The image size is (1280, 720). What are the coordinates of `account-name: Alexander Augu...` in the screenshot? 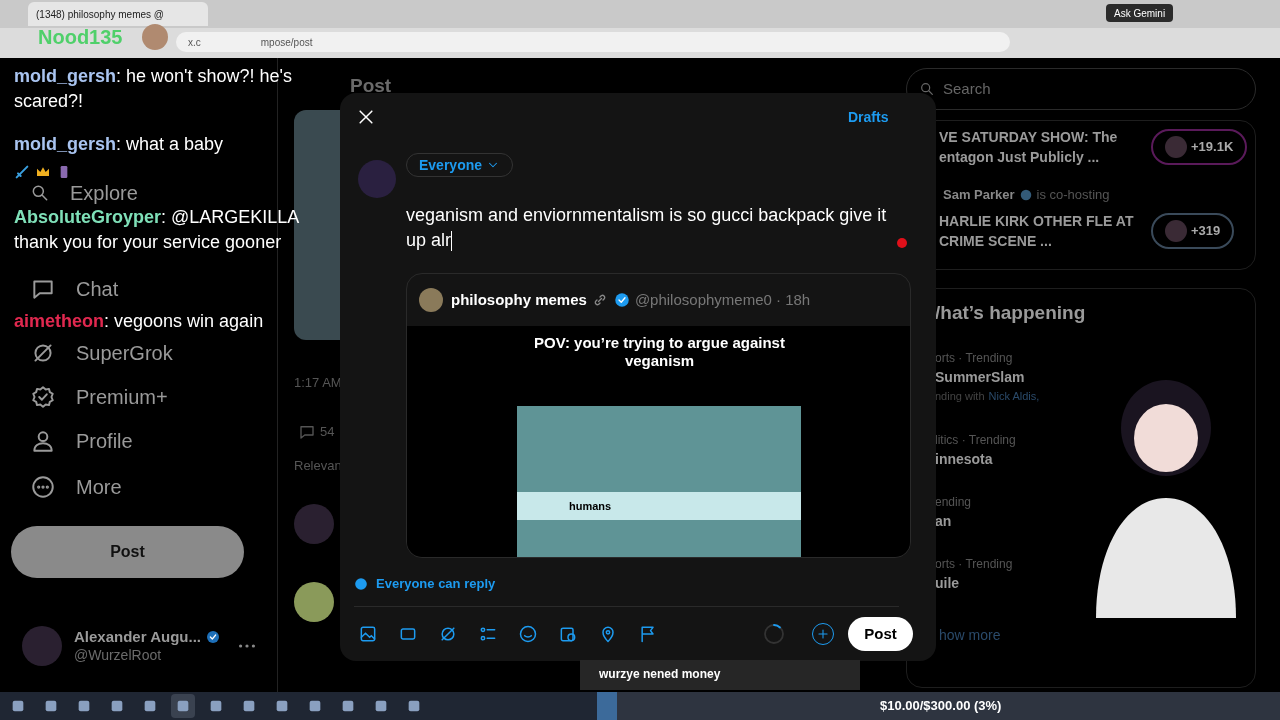 It's located at (137, 637).